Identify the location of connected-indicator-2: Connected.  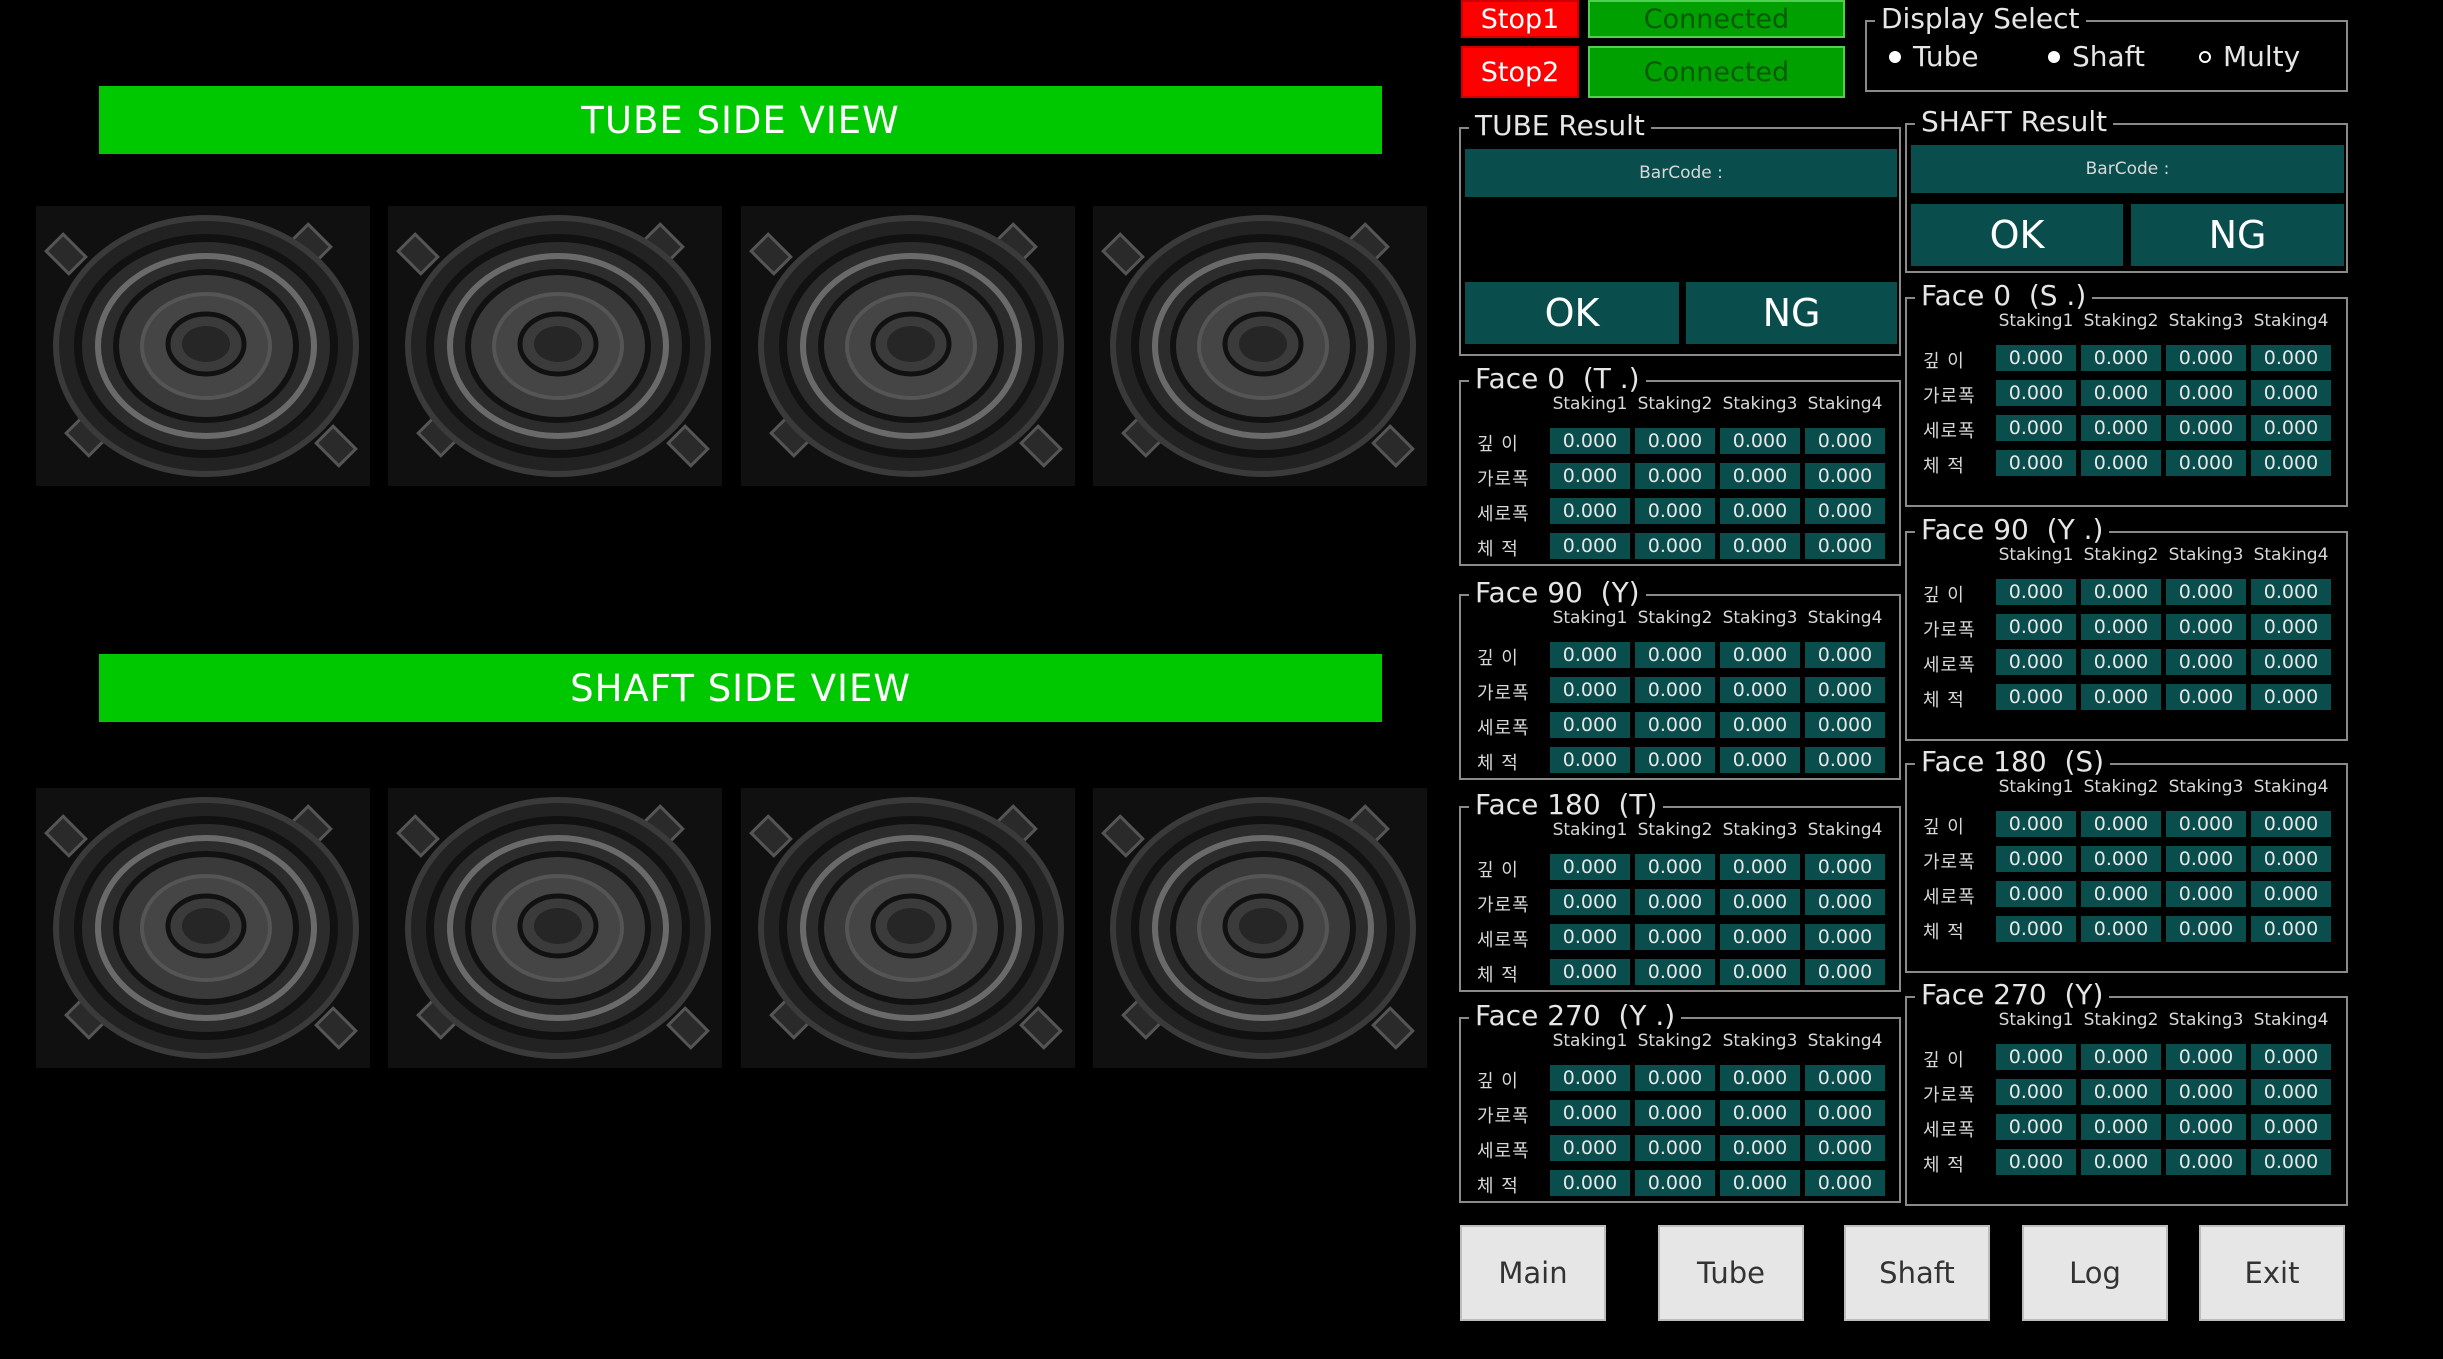
(1716, 72).